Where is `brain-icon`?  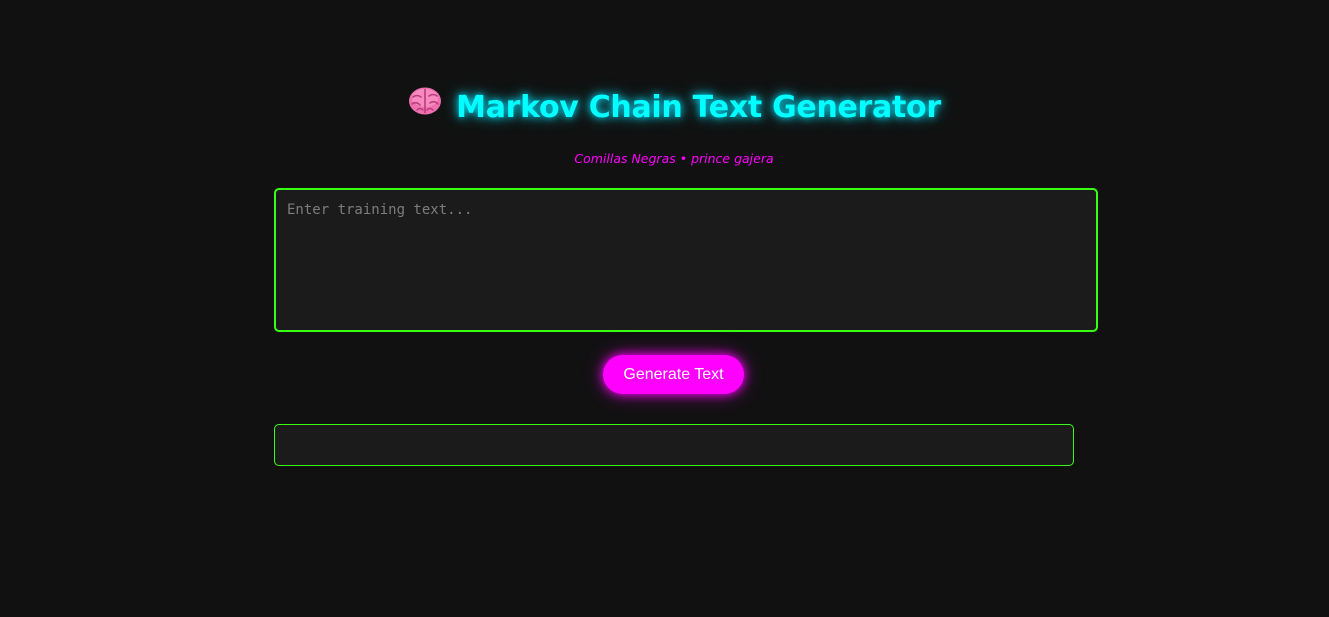 brain-icon is located at coordinates (425, 107).